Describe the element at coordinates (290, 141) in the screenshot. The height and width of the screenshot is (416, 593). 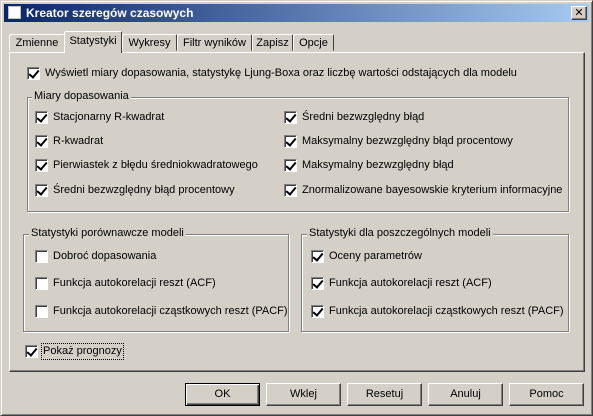
I see `maxape-checkbox` at that location.